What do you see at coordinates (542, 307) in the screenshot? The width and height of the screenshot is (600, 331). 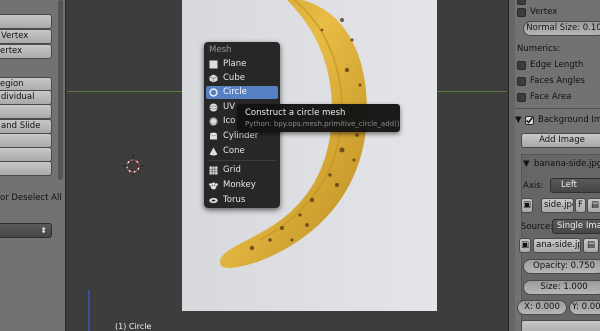 I see `x-offset-field: X: 0.000` at bounding box center [542, 307].